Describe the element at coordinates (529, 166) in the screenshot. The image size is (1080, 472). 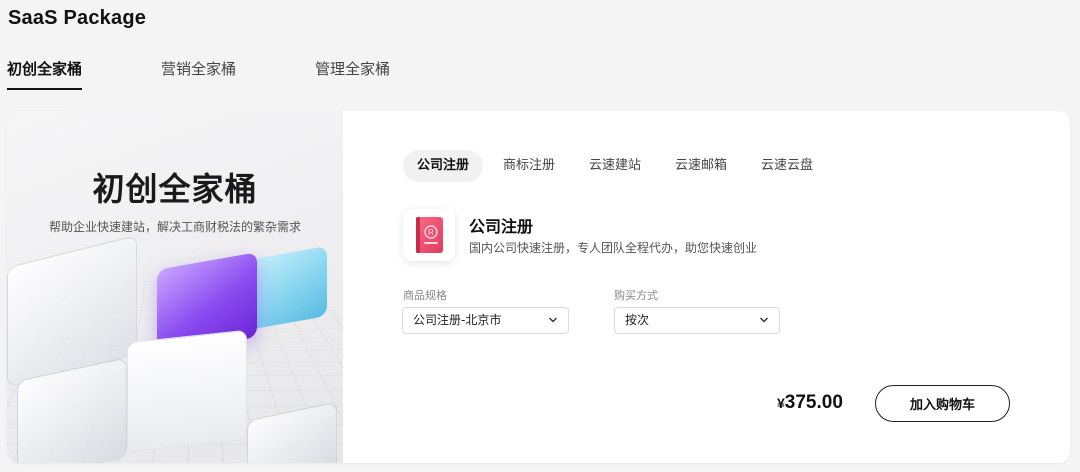
I see `tab-trademark-registration: 商标注册` at that location.